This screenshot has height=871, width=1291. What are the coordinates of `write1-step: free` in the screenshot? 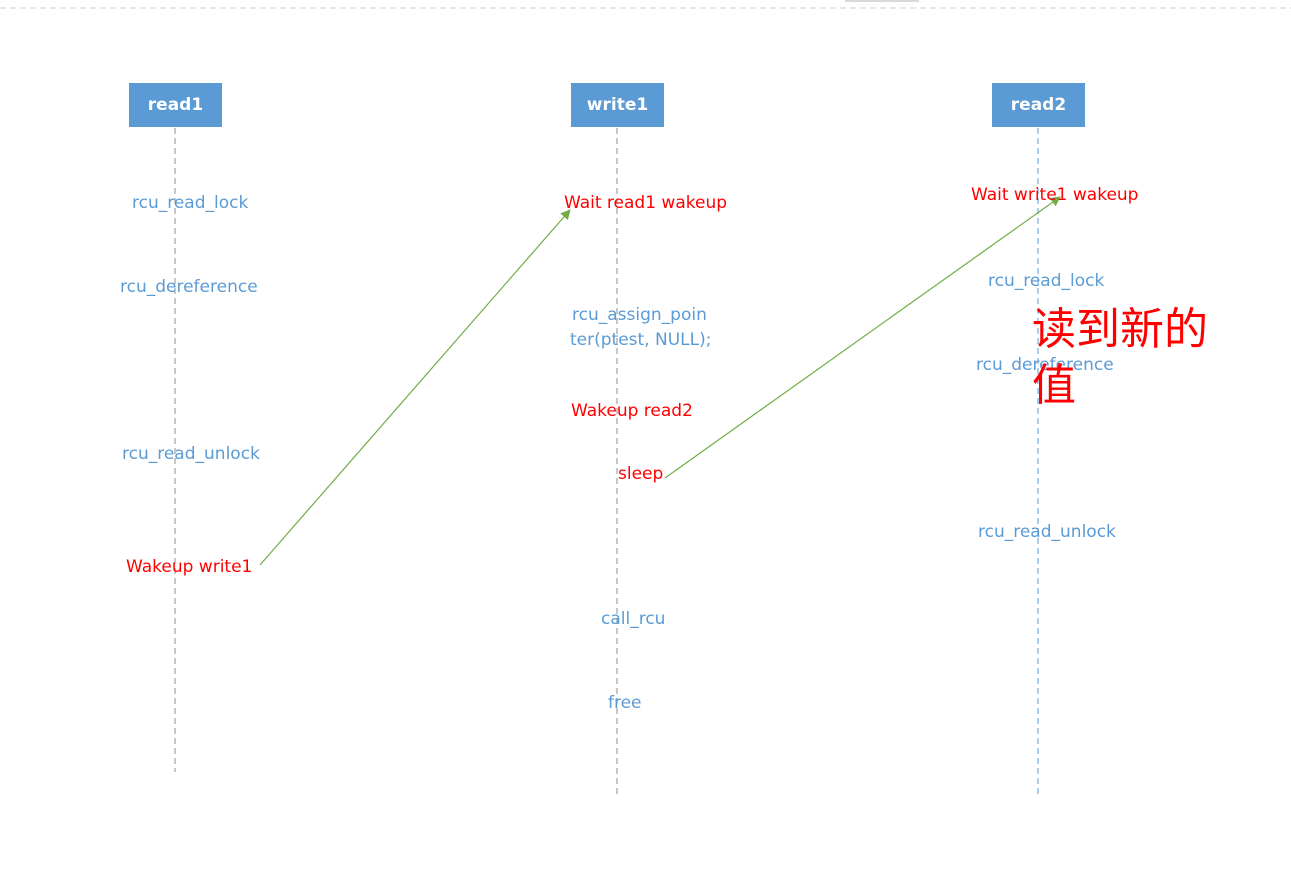 It's located at (625, 703).